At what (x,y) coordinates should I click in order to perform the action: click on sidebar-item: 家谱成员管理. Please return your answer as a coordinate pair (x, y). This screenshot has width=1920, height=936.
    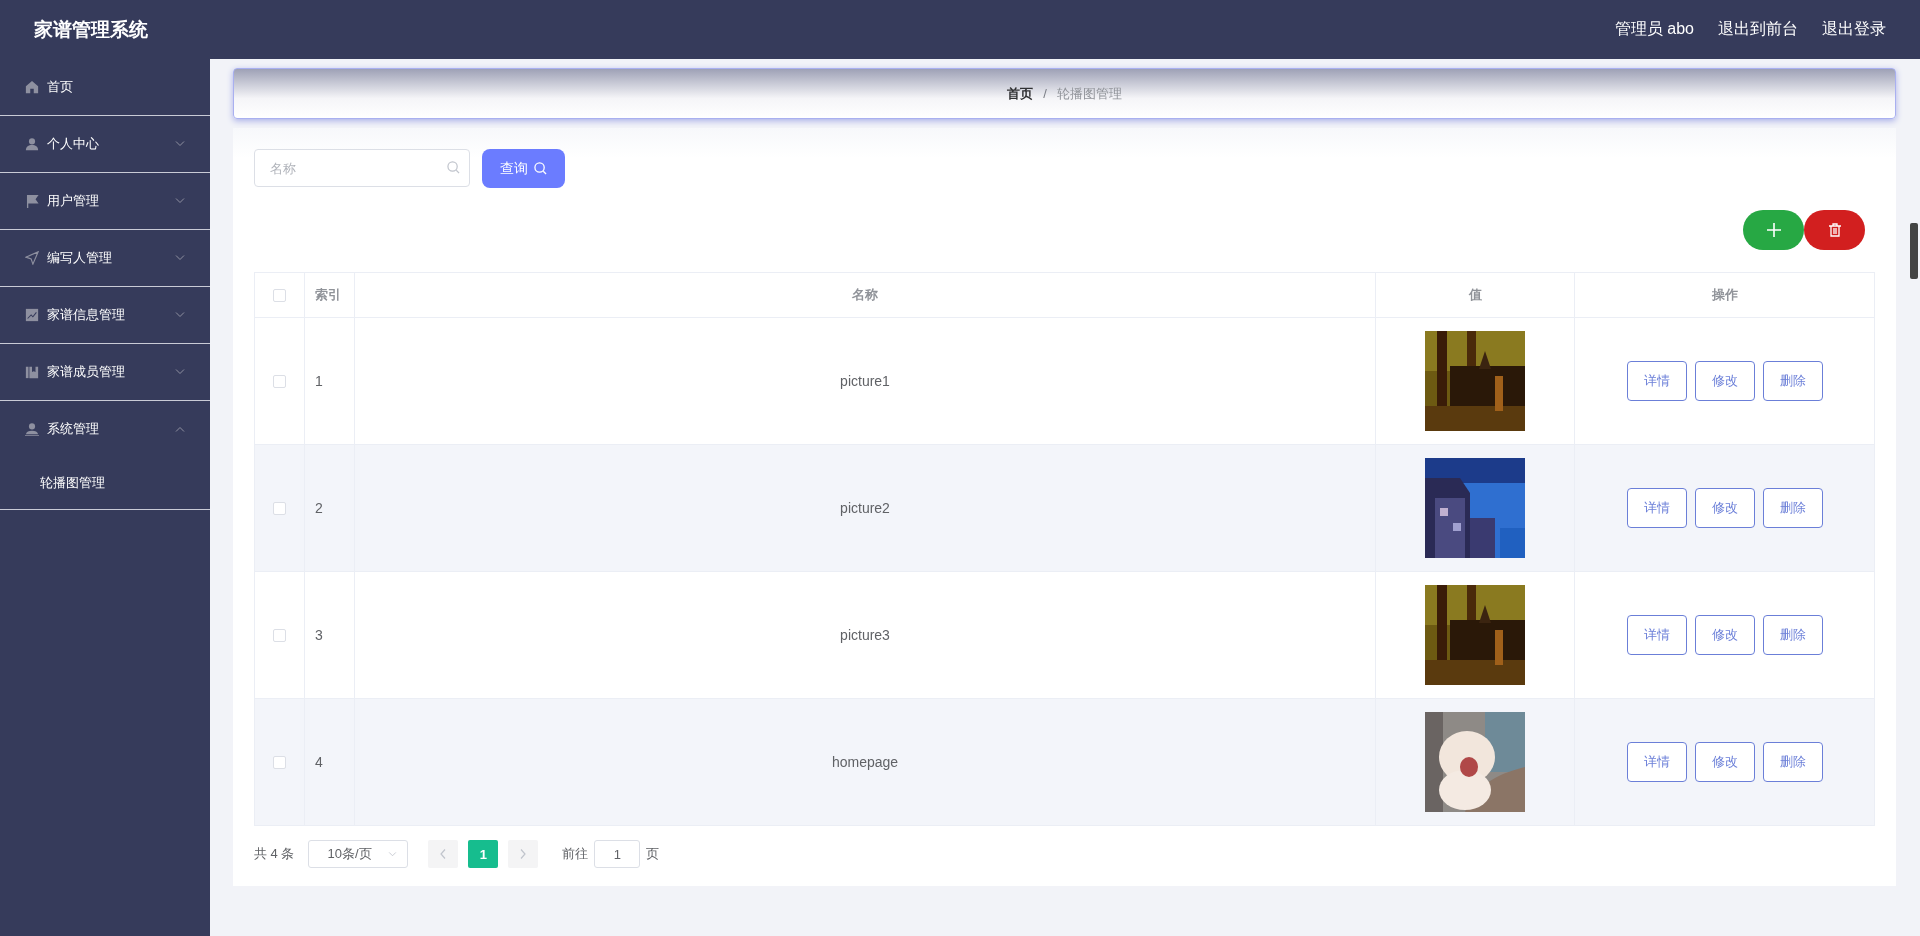
    Looking at the image, I should click on (107, 372).